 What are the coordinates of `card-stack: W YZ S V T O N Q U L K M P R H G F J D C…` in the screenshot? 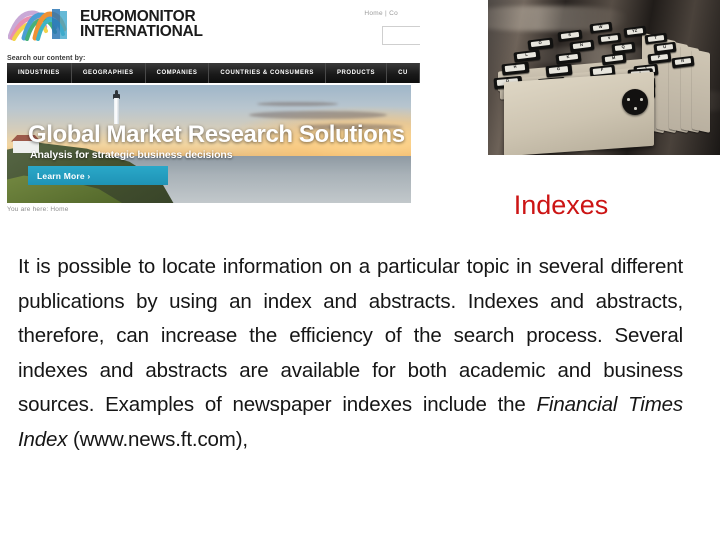 It's located at (605, 88).